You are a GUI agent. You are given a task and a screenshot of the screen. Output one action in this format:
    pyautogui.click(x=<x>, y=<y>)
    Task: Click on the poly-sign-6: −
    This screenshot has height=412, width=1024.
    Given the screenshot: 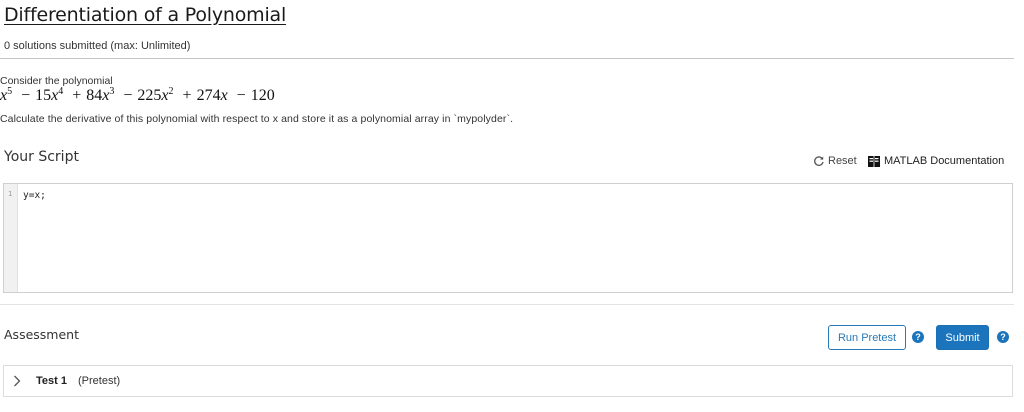 What is the action you would take?
    pyautogui.click(x=241, y=95)
    